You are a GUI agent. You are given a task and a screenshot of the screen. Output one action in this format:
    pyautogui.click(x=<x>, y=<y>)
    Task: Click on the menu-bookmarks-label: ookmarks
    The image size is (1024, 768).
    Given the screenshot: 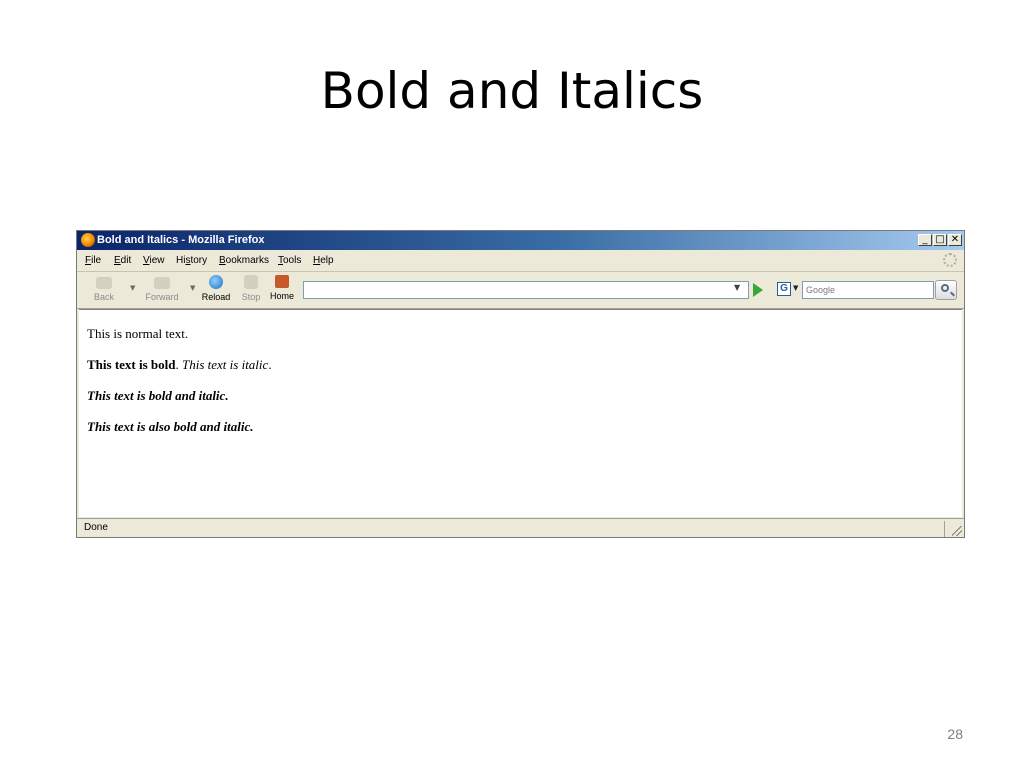 What is the action you would take?
    pyautogui.click(x=247, y=260)
    